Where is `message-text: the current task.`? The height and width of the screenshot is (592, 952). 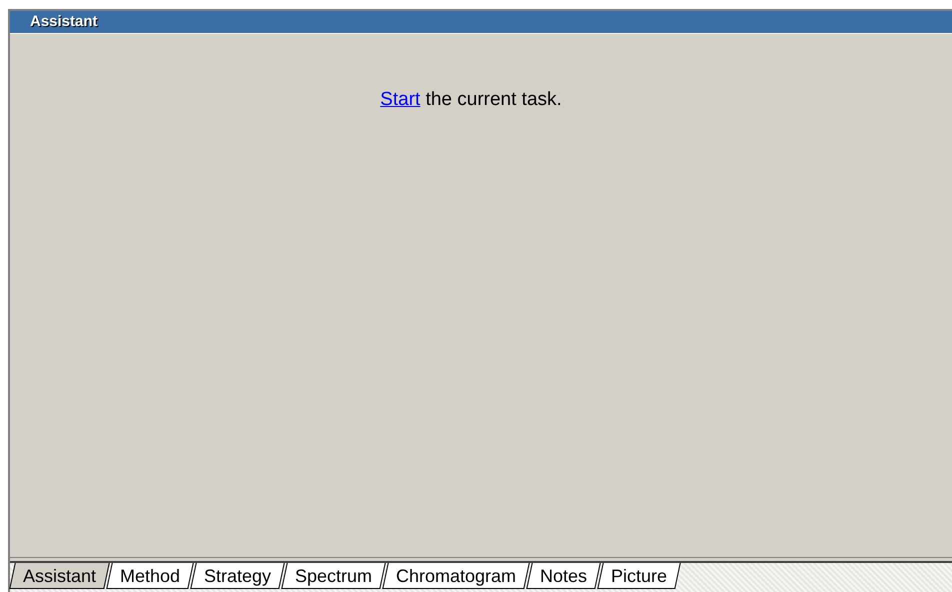 message-text: the current task. is located at coordinates (493, 99).